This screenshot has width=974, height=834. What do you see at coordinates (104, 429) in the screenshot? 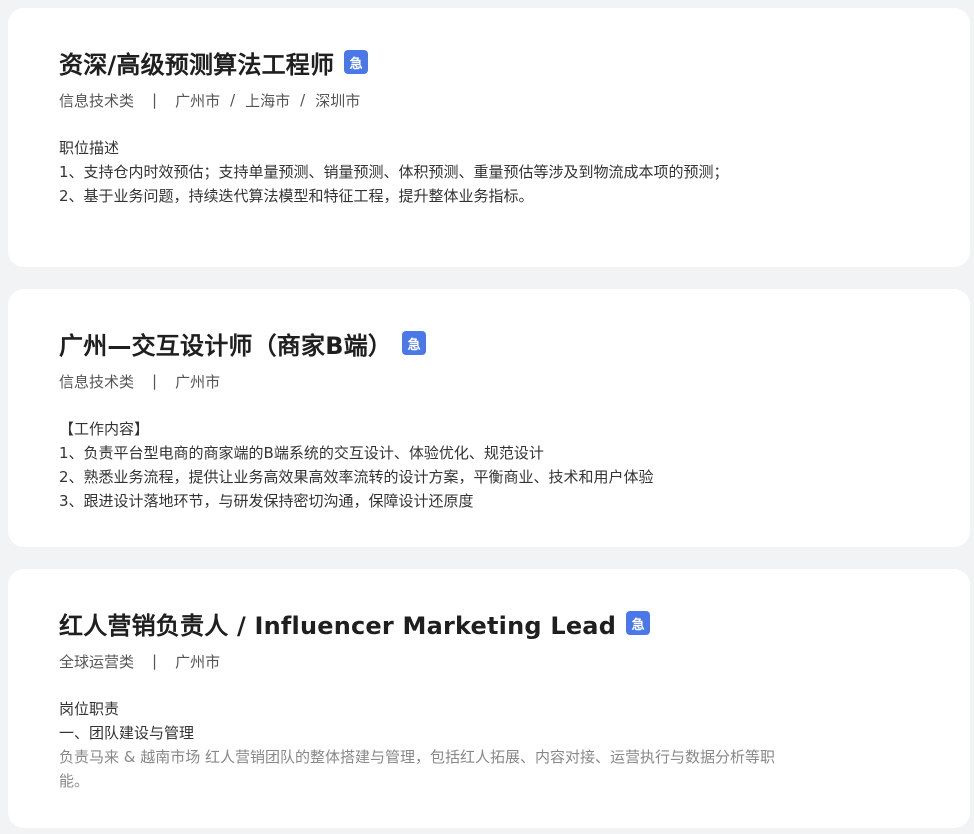
I see `description-heading: 【工作内容】` at bounding box center [104, 429].